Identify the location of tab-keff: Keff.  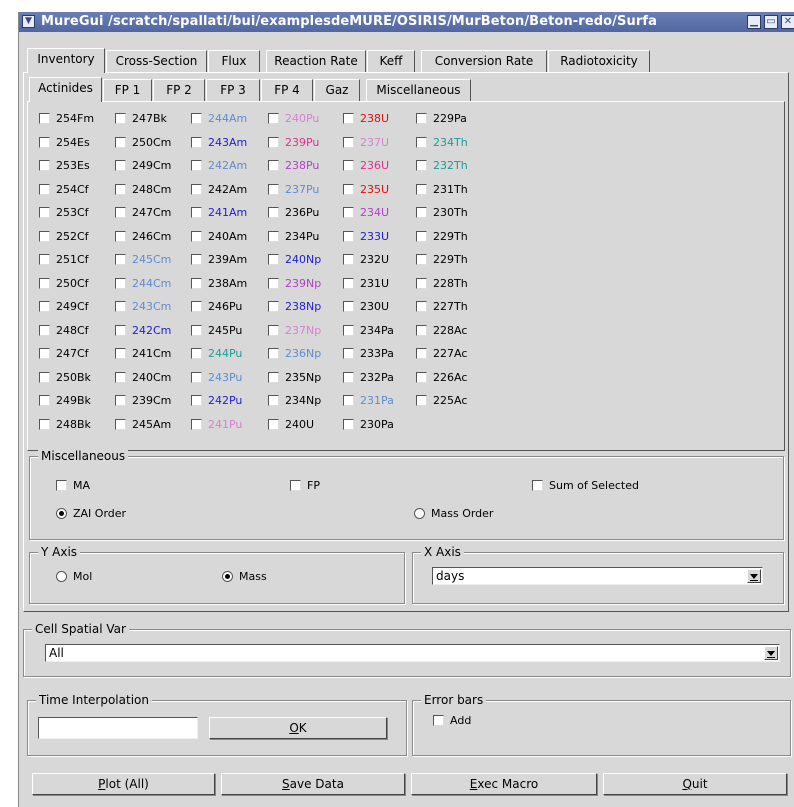
(391, 61).